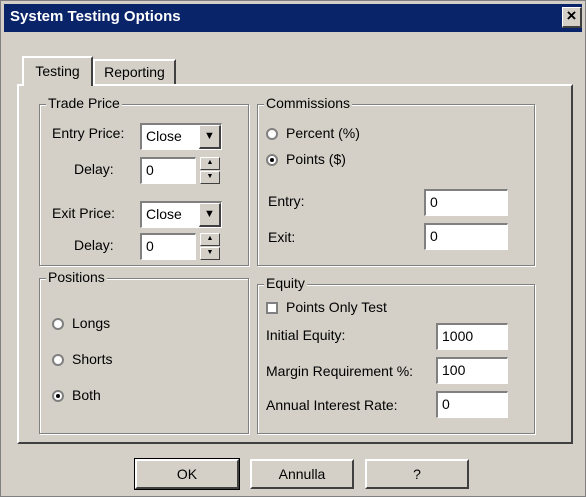 The image size is (586, 497). Describe the element at coordinates (134, 72) in the screenshot. I see `tab-reporting: Reporting` at that location.